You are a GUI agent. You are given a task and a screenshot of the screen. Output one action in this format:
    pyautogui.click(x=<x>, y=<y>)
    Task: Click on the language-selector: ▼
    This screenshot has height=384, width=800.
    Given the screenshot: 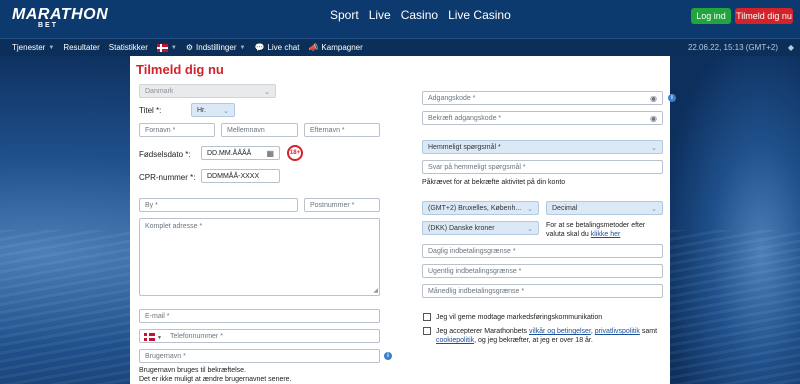 What is the action you would take?
    pyautogui.click(x=166, y=47)
    